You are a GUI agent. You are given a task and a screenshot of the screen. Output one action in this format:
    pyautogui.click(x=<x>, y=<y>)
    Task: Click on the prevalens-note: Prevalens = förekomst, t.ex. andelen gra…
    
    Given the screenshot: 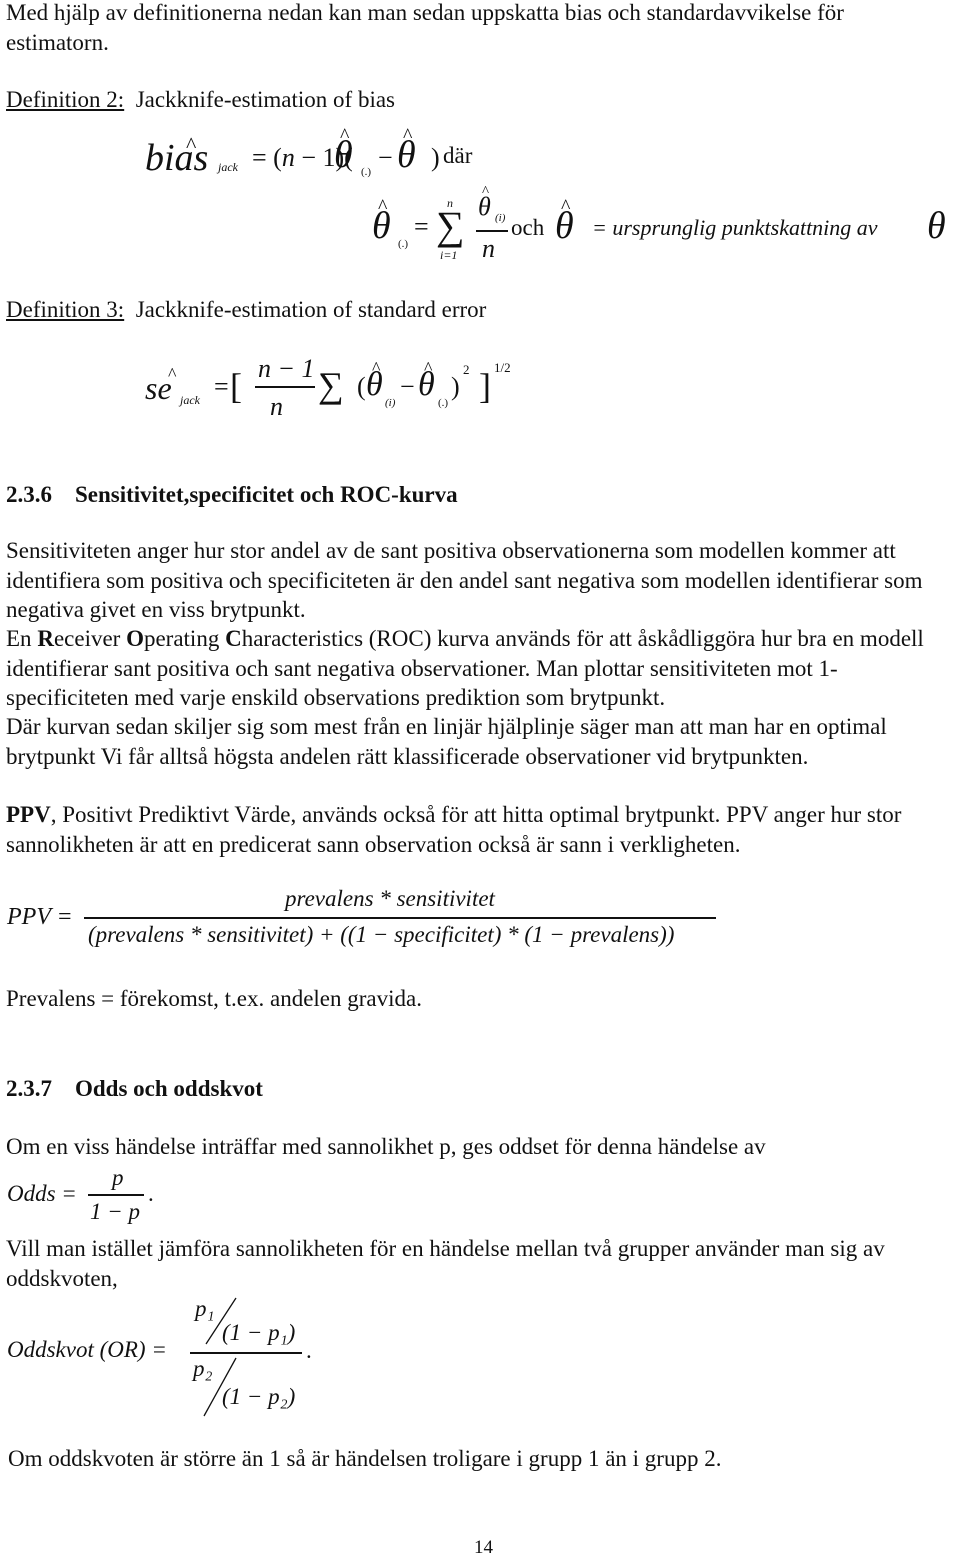 What is the action you would take?
    pyautogui.click(x=214, y=998)
    